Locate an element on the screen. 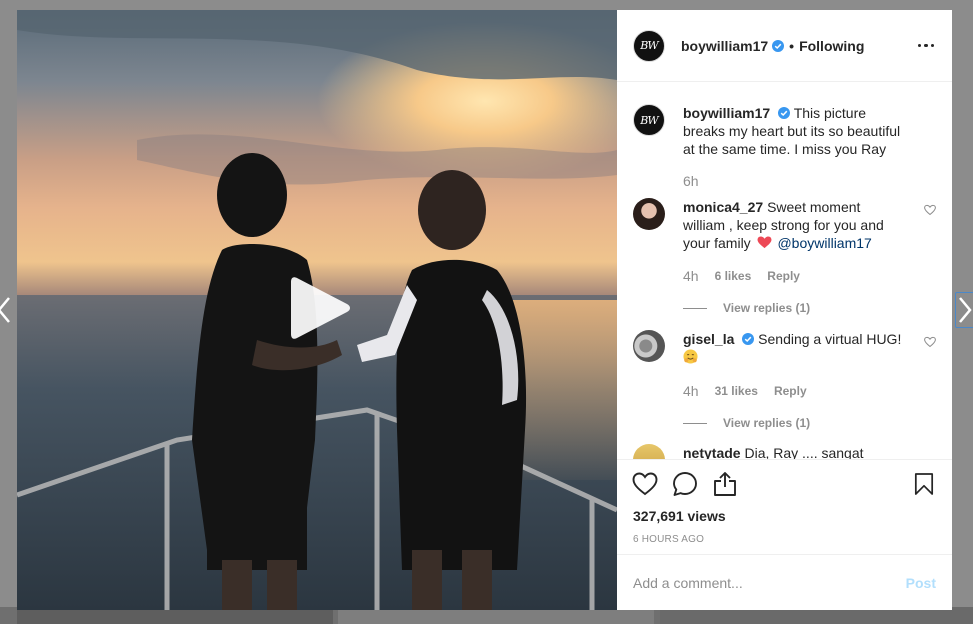  following-button: Following is located at coordinates (831, 46).